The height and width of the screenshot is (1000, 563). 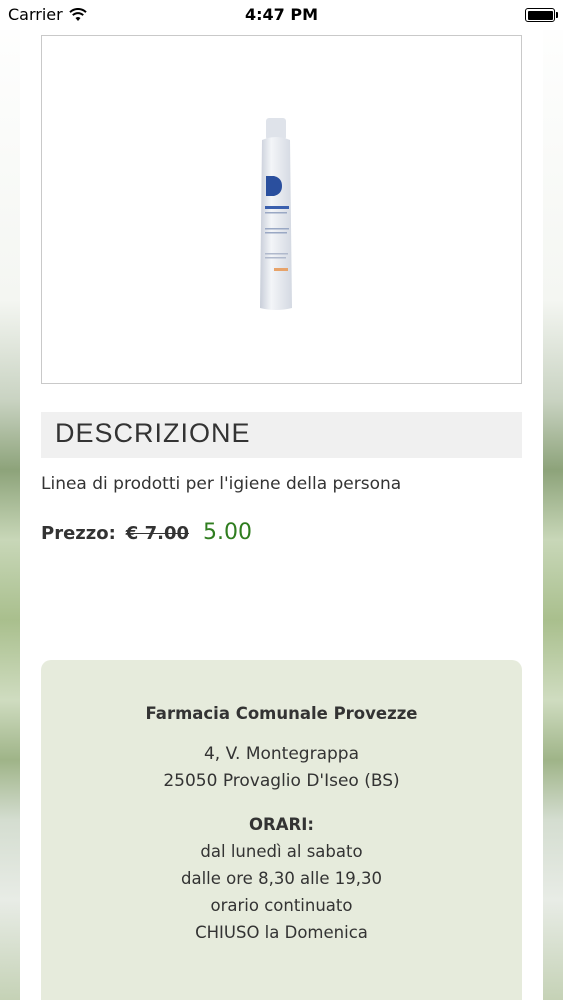 What do you see at coordinates (281, 878) in the screenshot?
I see `hours-line-2: dalle ore 8,30 alle 19,30` at bounding box center [281, 878].